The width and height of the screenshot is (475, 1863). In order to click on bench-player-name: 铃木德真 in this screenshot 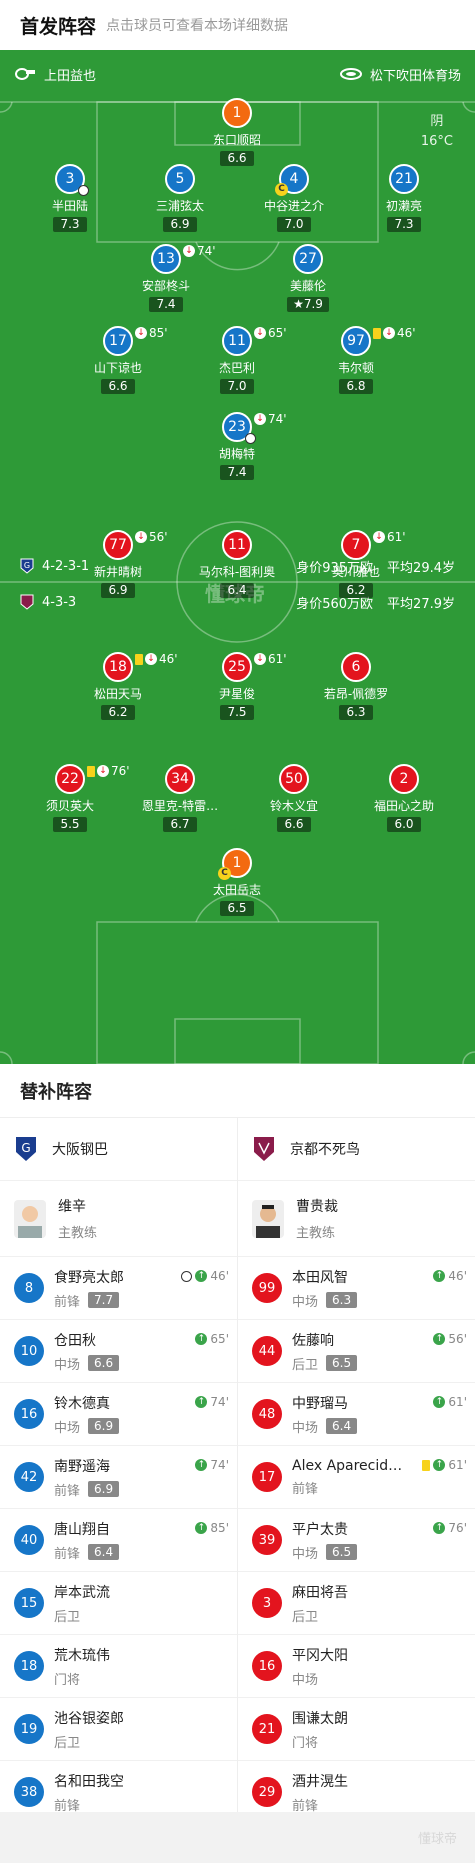, I will do `click(82, 1403)`.